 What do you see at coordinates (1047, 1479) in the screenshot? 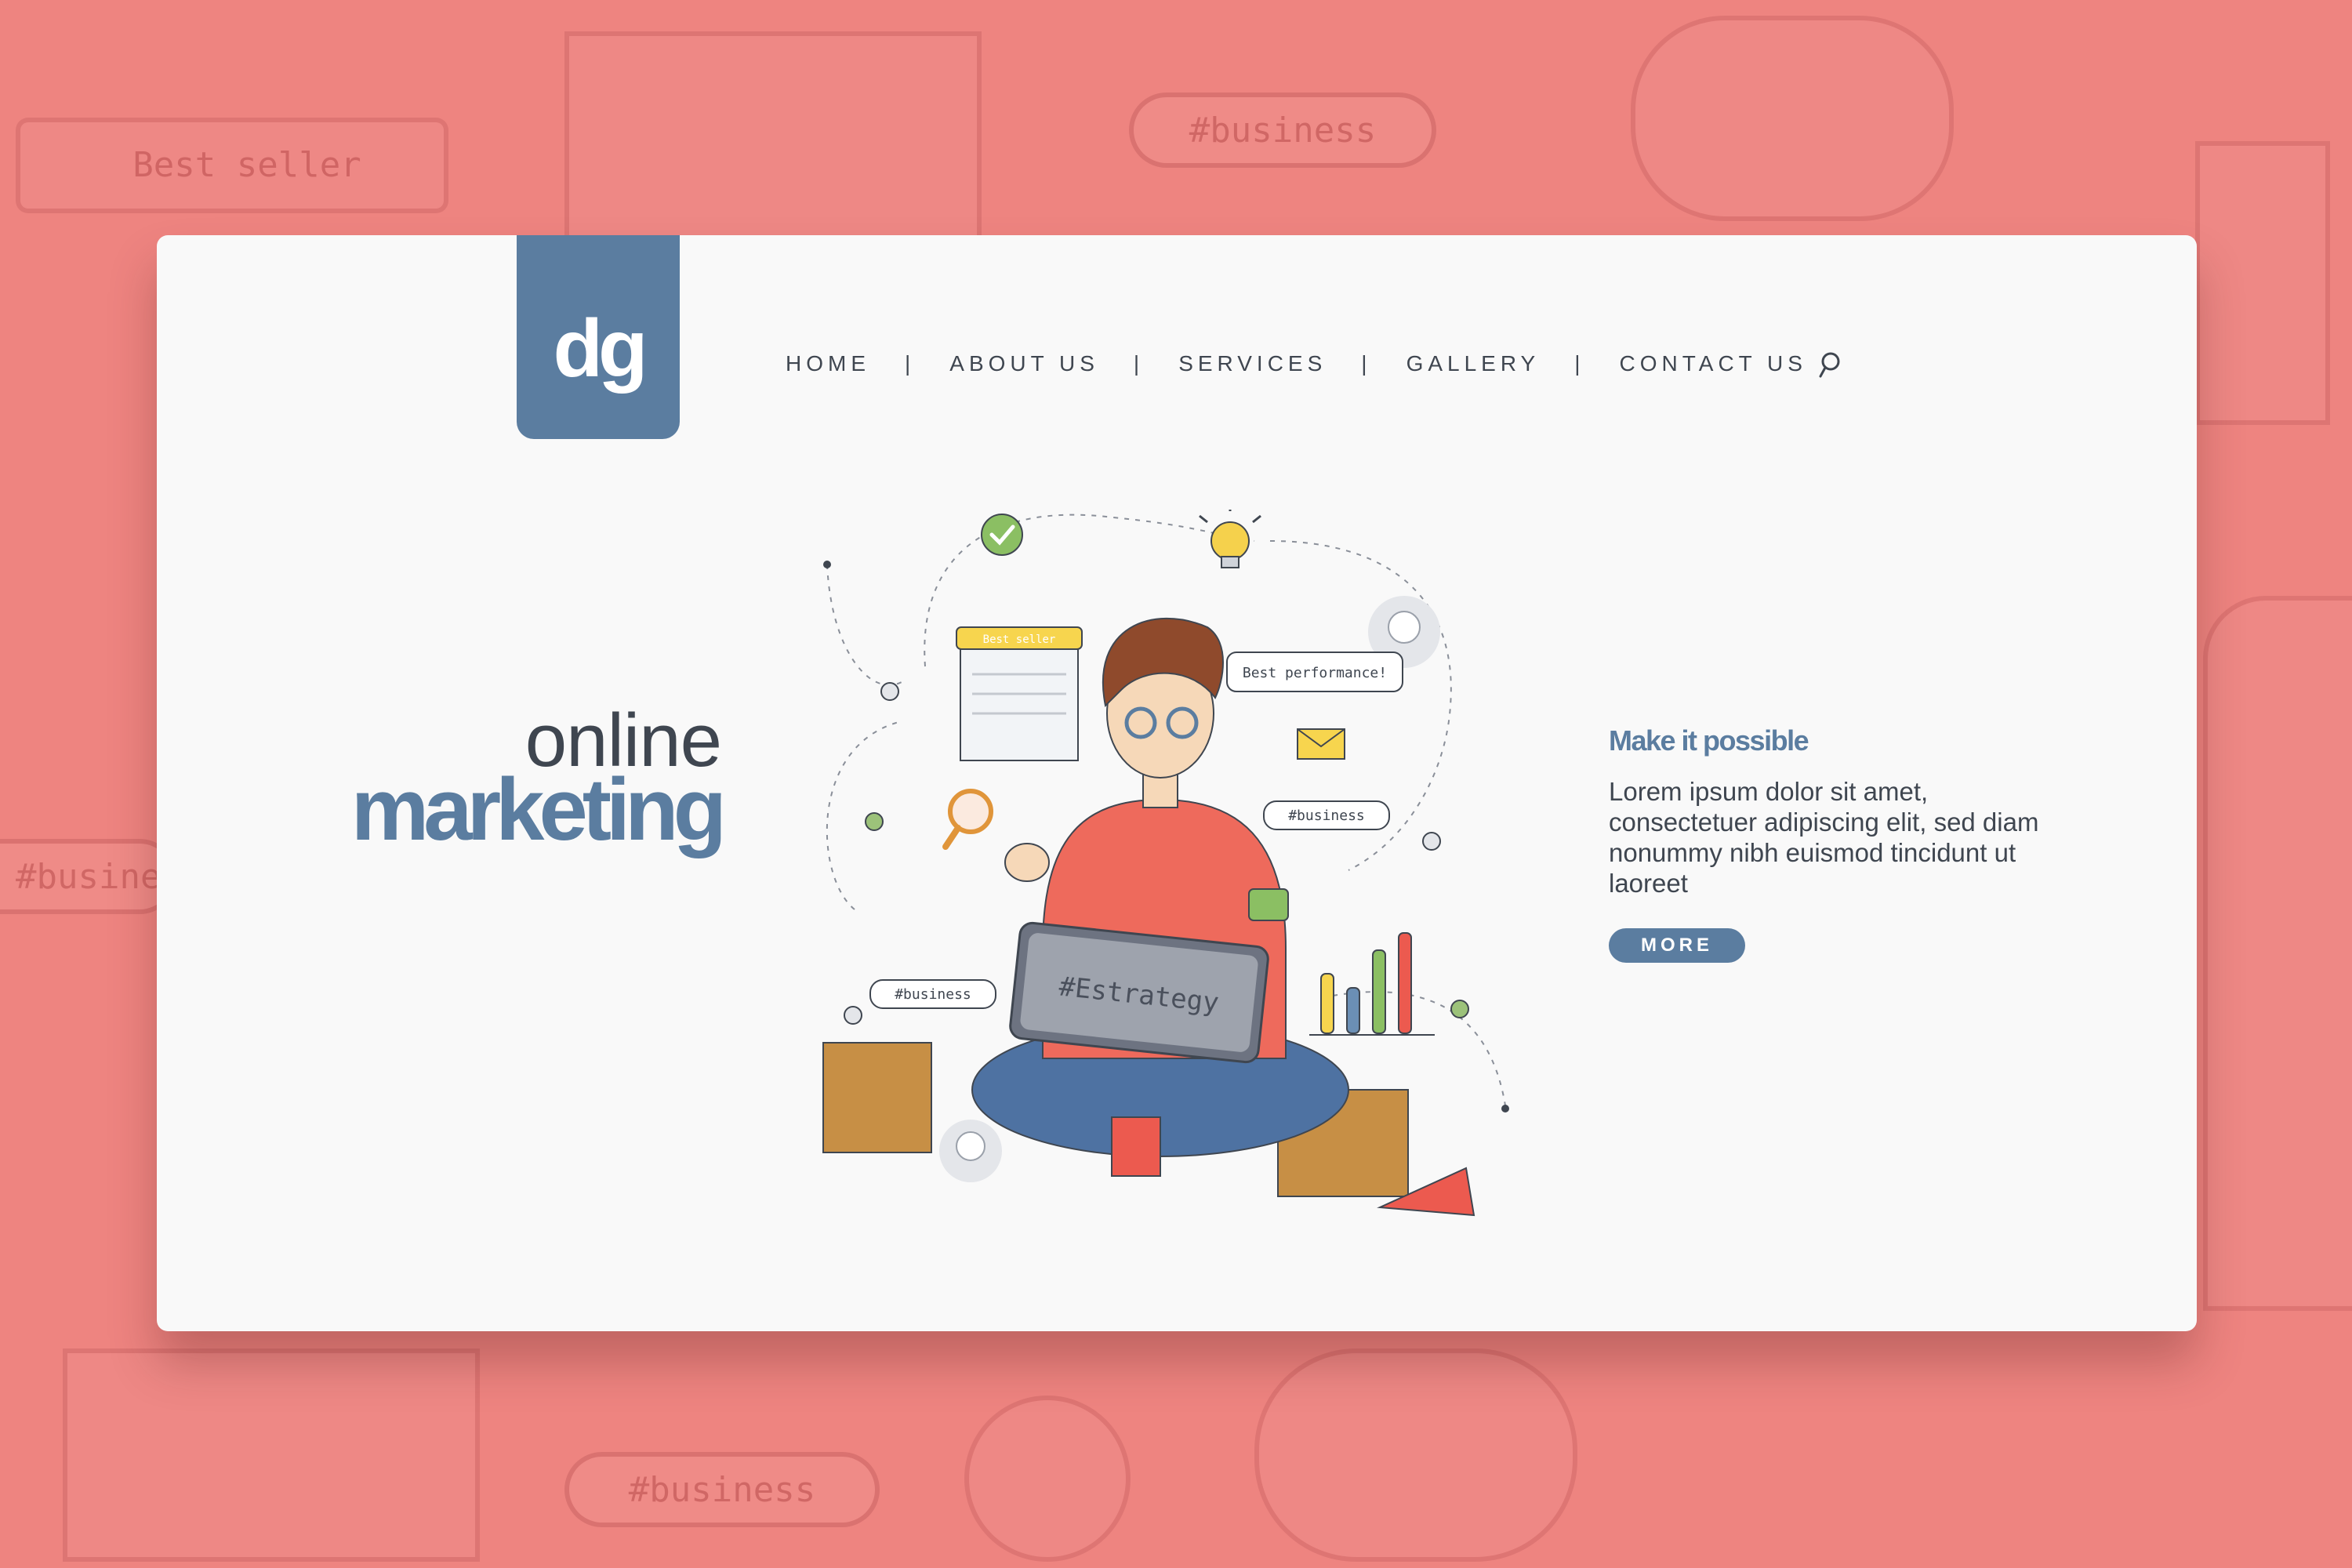
I see `bg-lightbulb` at bounding box center [1047, 1479].